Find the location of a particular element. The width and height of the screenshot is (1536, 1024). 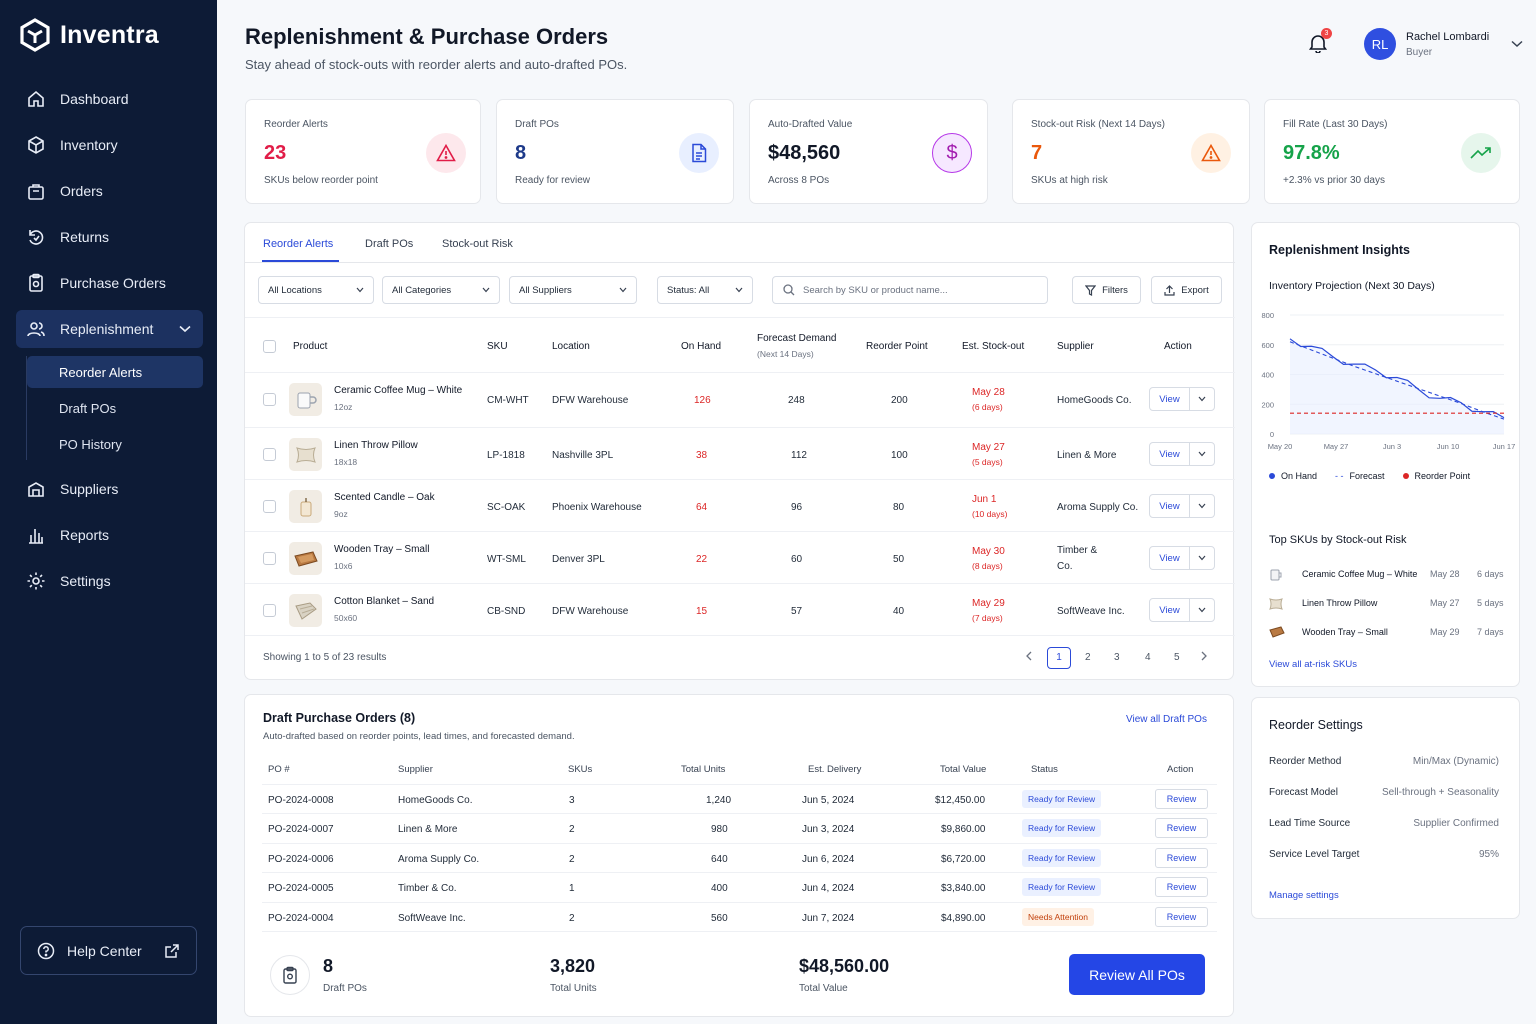

y-tick-label: 600 is located at coordinates (1267, 345).